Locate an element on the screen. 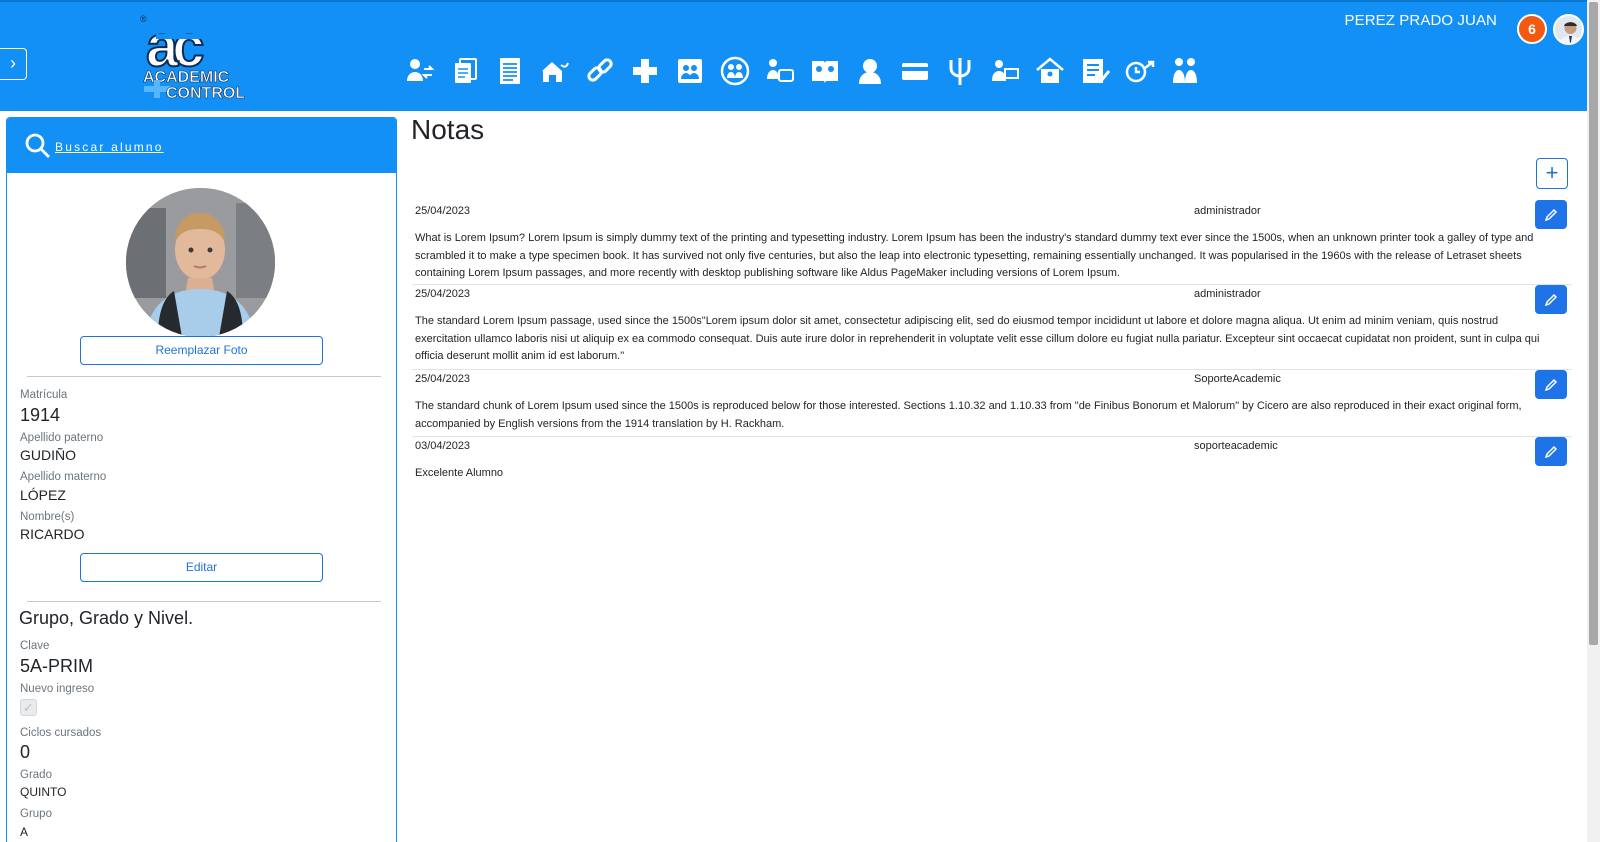  academic-control-logo: ® ac ACADEMIC CONTROL is located at coordinates (197, 57).